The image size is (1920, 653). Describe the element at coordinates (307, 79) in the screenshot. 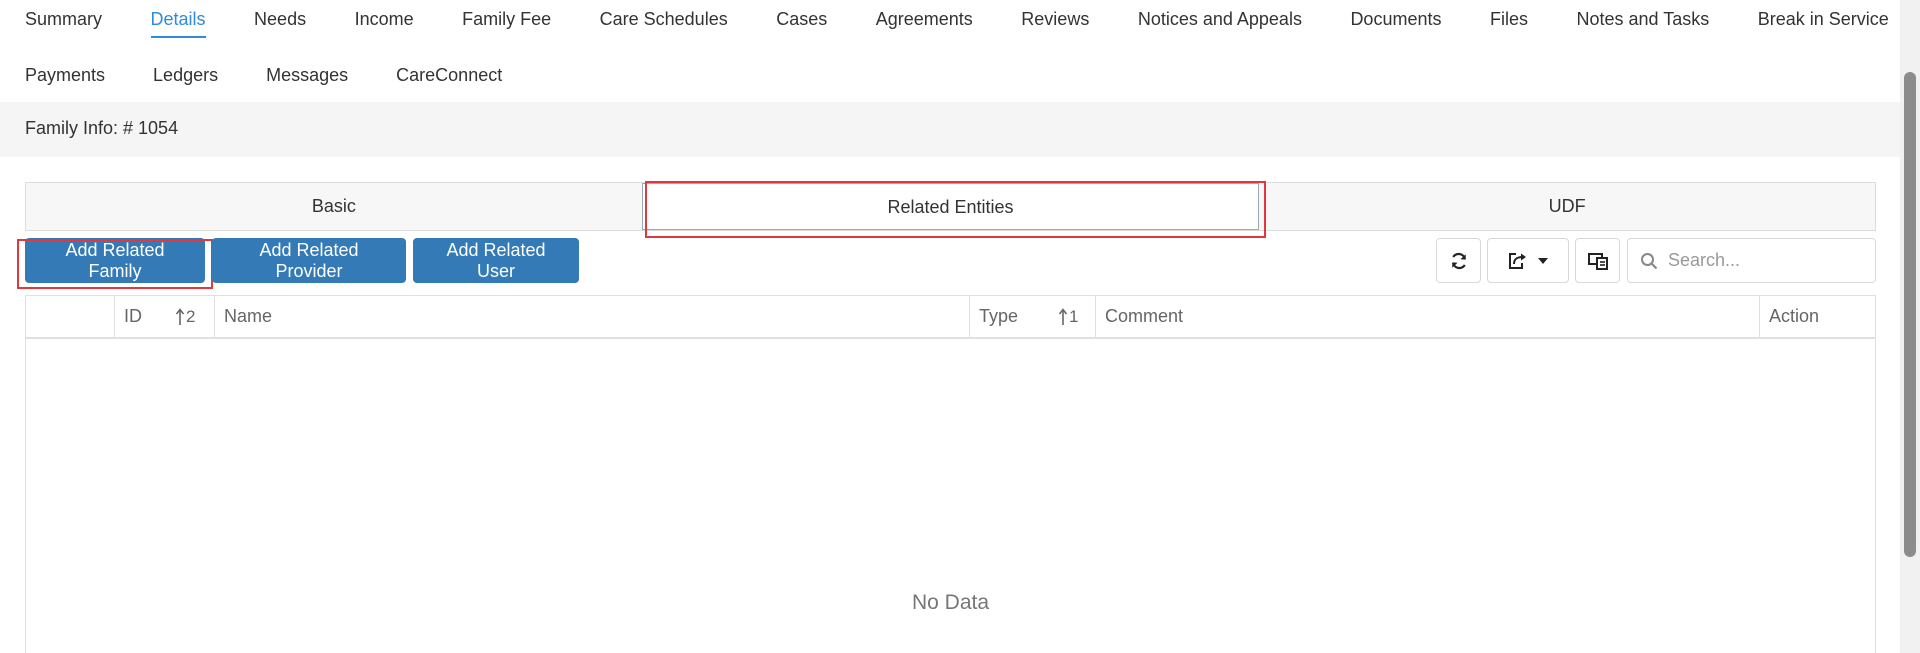

I see `tab-messages: Messages` at that location.